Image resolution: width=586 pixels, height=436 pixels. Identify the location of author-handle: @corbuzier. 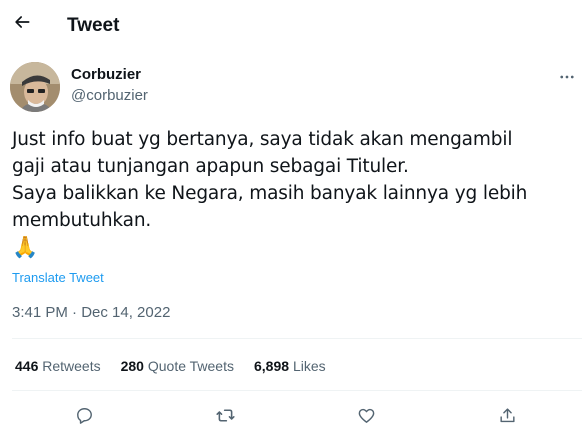
(109, 96).